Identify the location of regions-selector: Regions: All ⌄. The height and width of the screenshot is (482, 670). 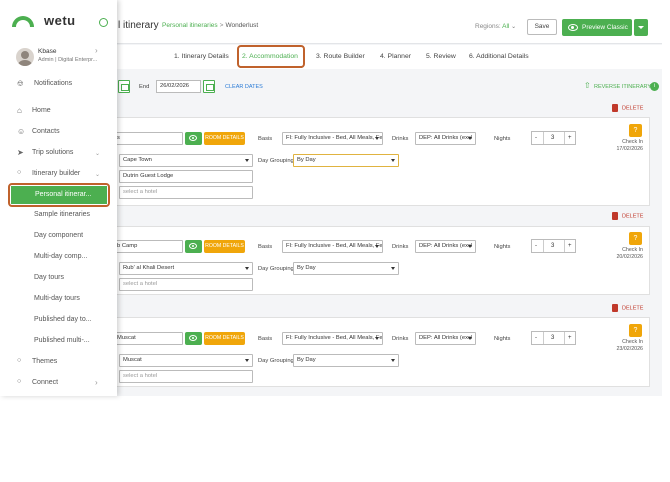
(495, 26).